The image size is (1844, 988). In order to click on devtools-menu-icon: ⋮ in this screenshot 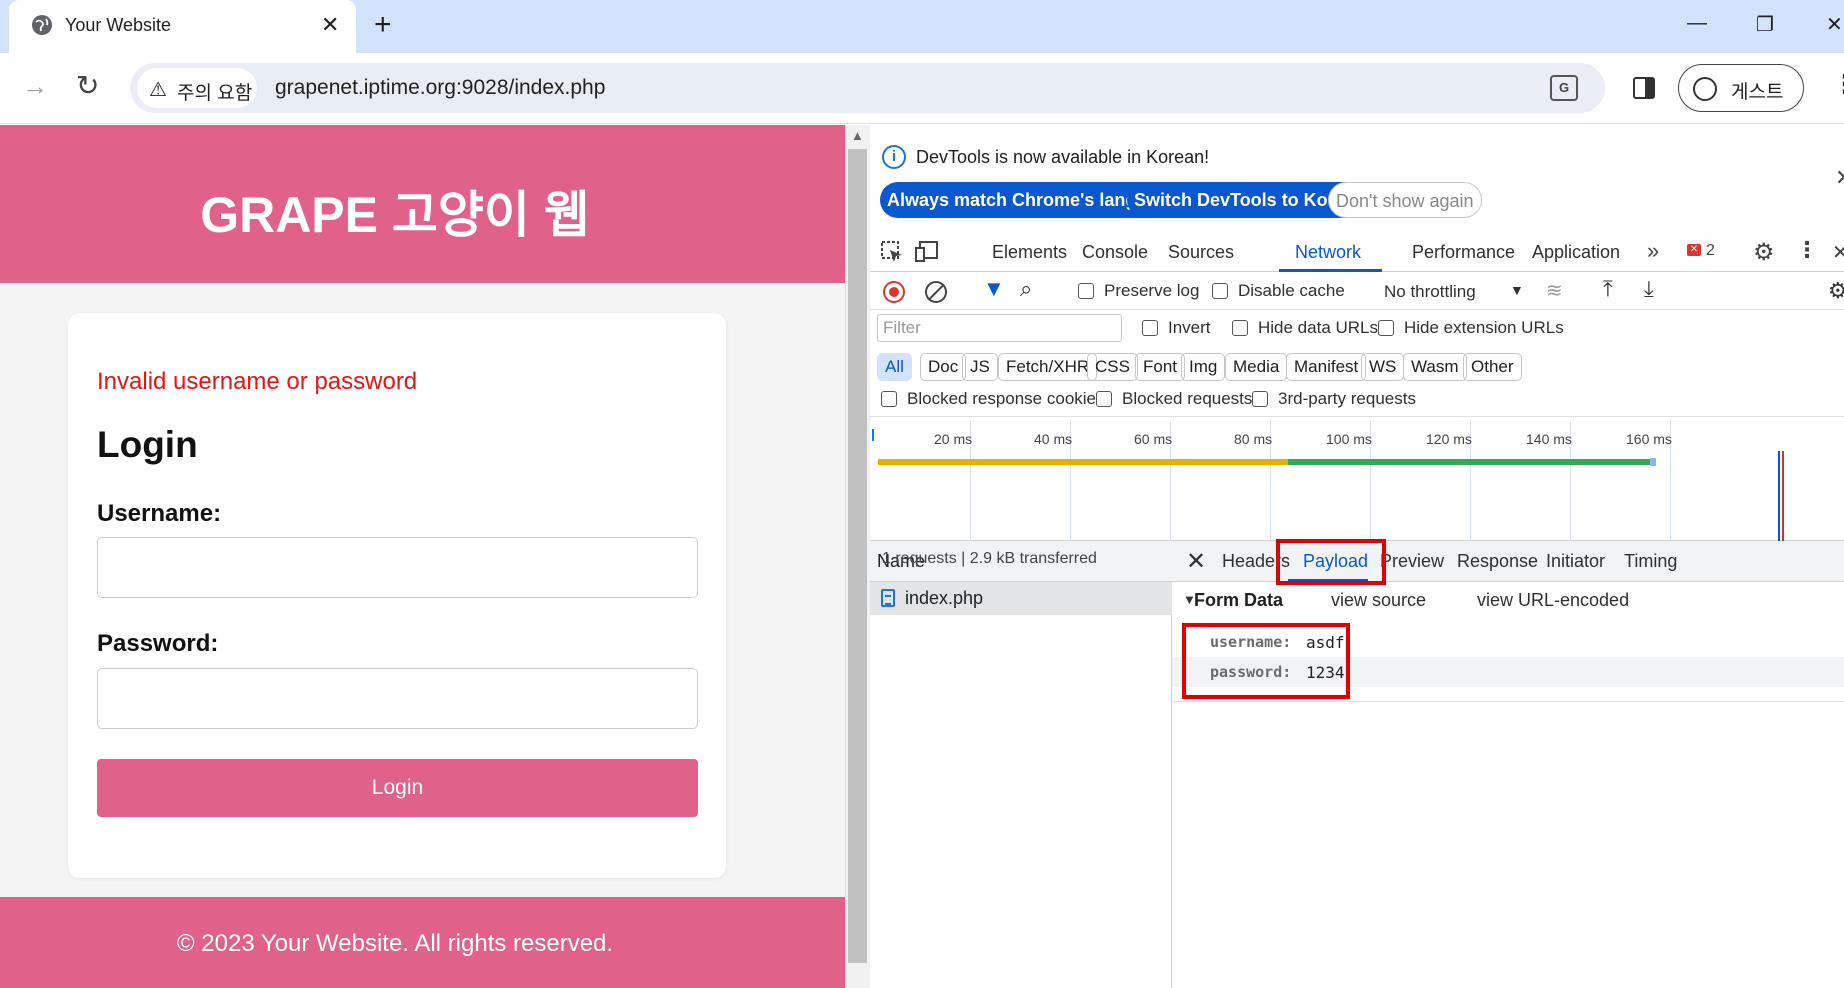, I will do `click(1807, 250)`.